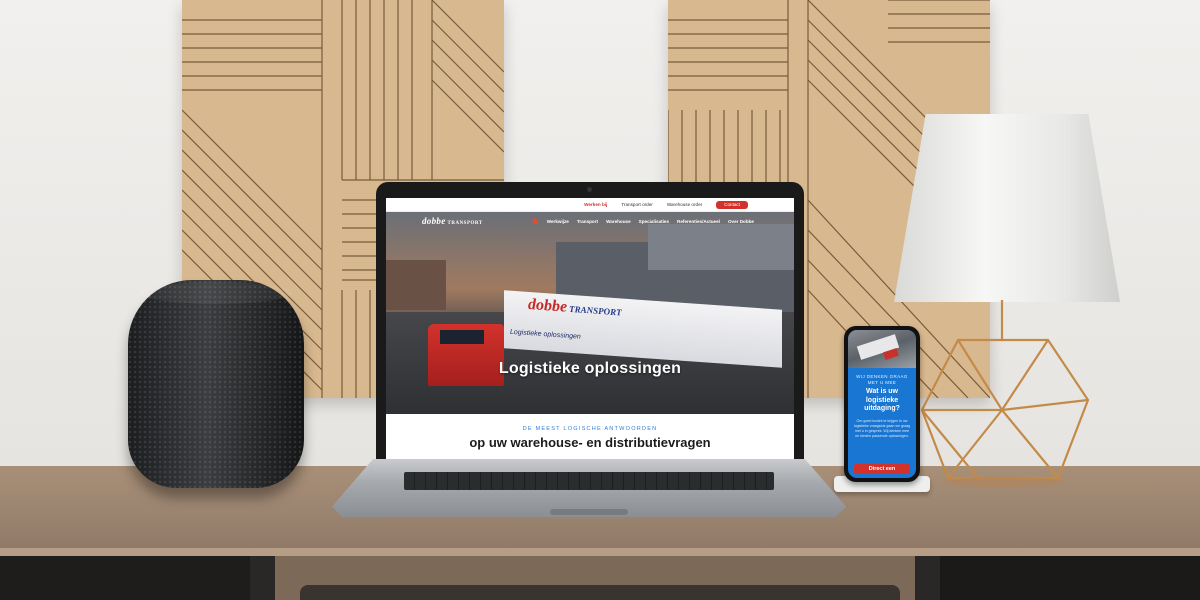 The image size is (1200, 600). What do you see at coordinates (882, 469) in the screenshot?
I see `phone-cta-button: Direct een` at bounding box center [882, 469].